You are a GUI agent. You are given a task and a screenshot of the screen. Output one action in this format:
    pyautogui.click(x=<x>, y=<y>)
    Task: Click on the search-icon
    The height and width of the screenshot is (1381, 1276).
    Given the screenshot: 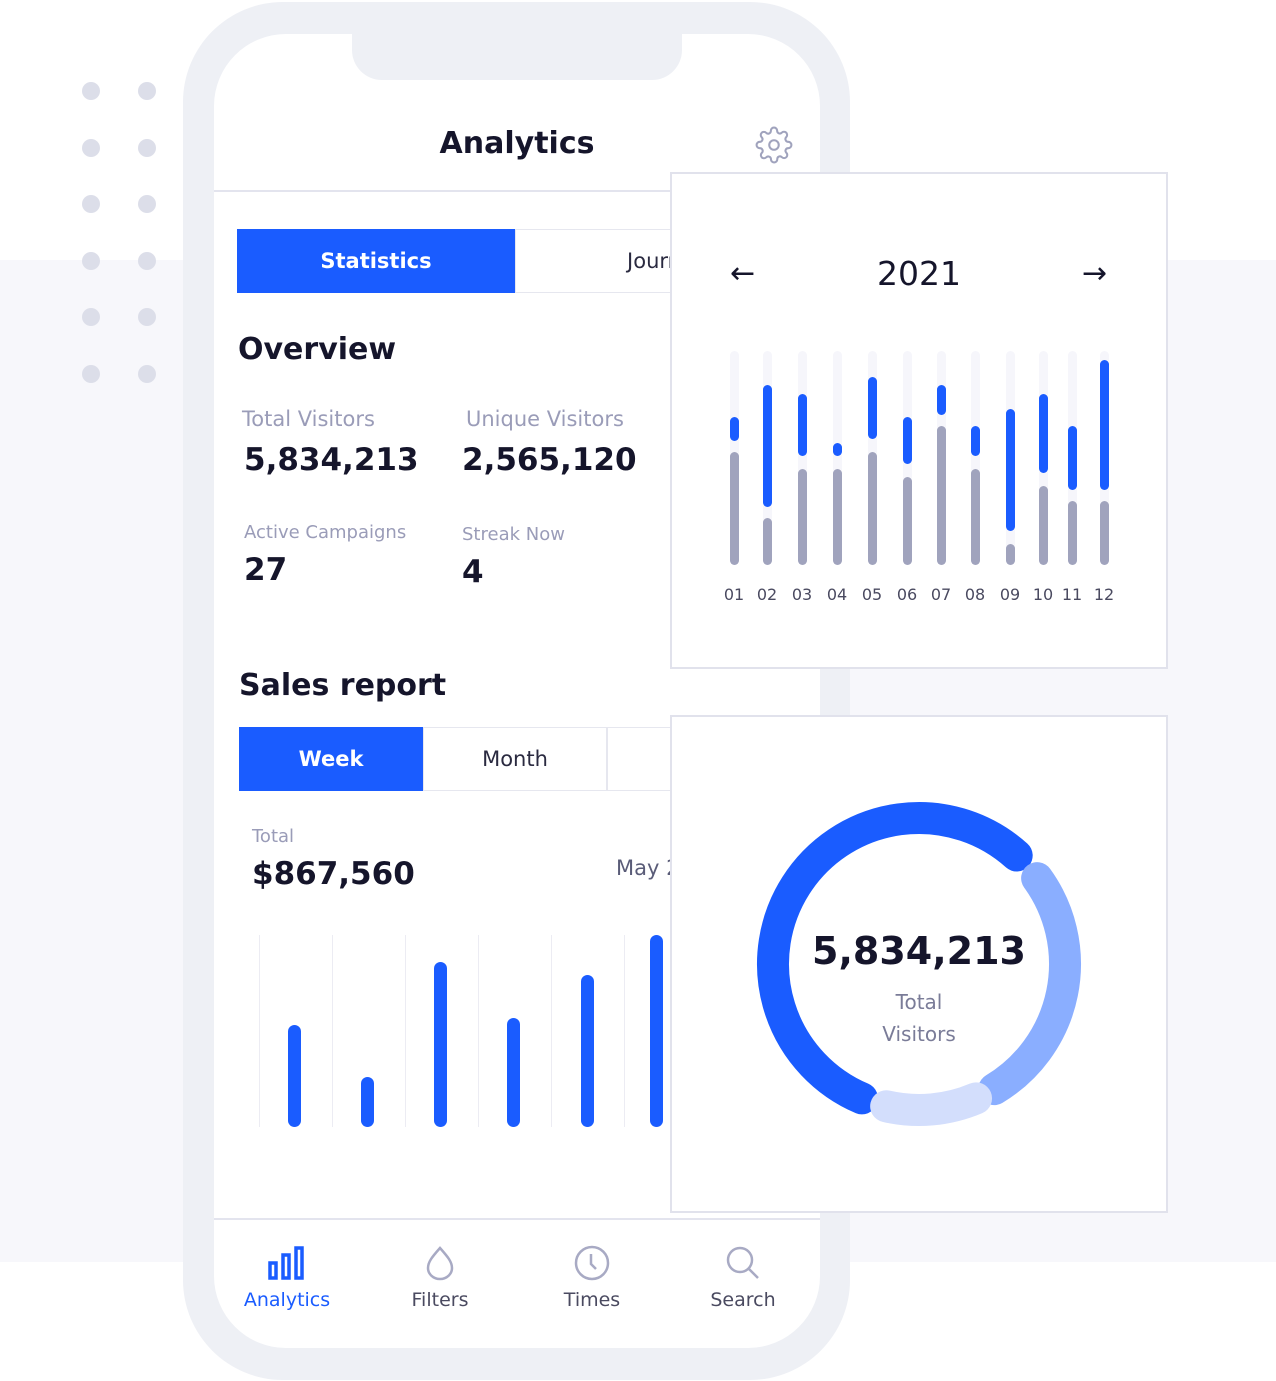 What is the action you would take?
    pyautogui.click(x=743, y=1263)
    